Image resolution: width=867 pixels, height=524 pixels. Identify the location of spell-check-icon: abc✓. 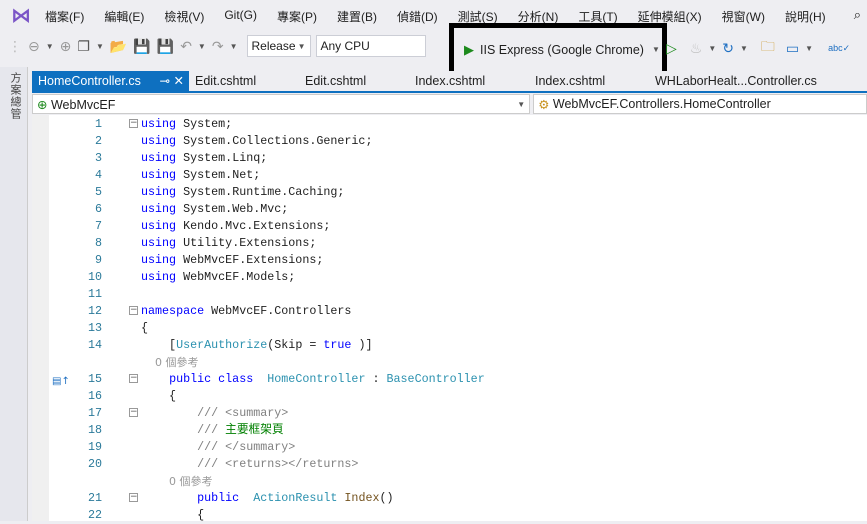
(839, 48).